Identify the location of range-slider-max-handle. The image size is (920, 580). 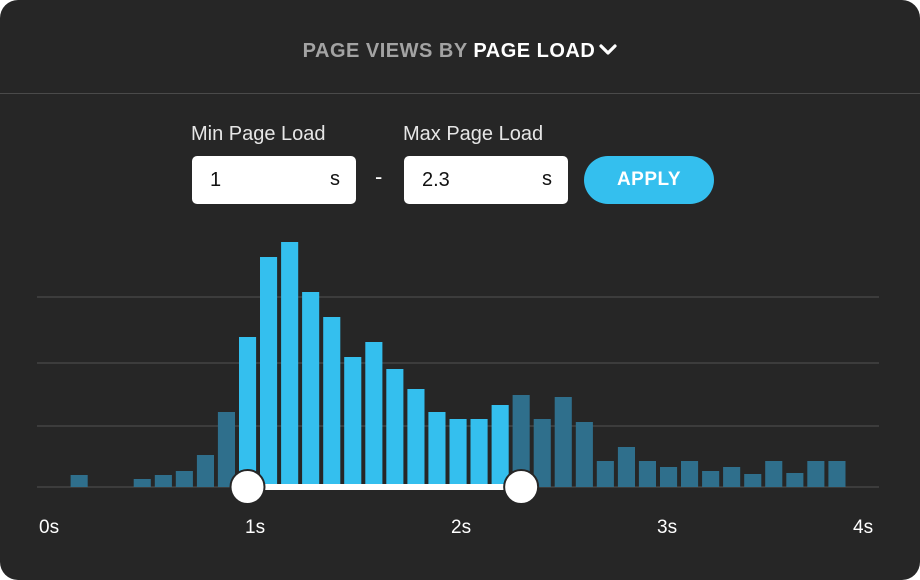
(521, 487).